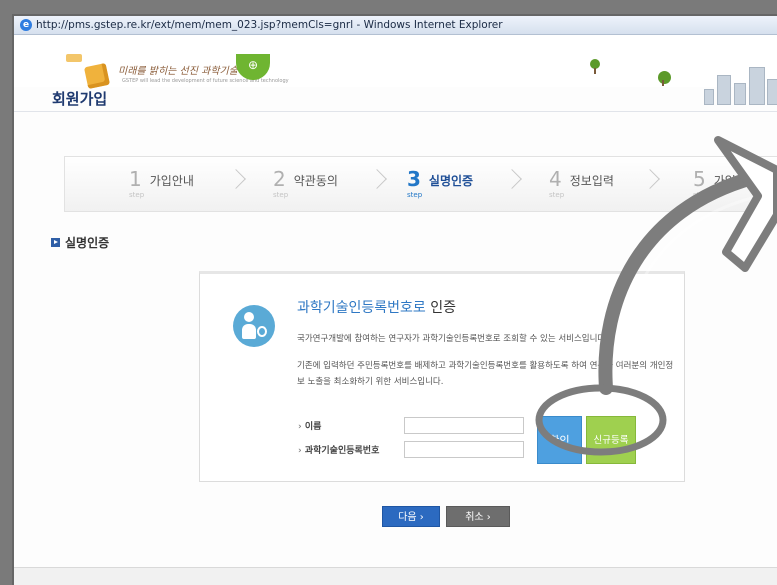 The height and width of the screenshot is (585, 777). I want to click on logo-cube-icon, so click(97, 76).